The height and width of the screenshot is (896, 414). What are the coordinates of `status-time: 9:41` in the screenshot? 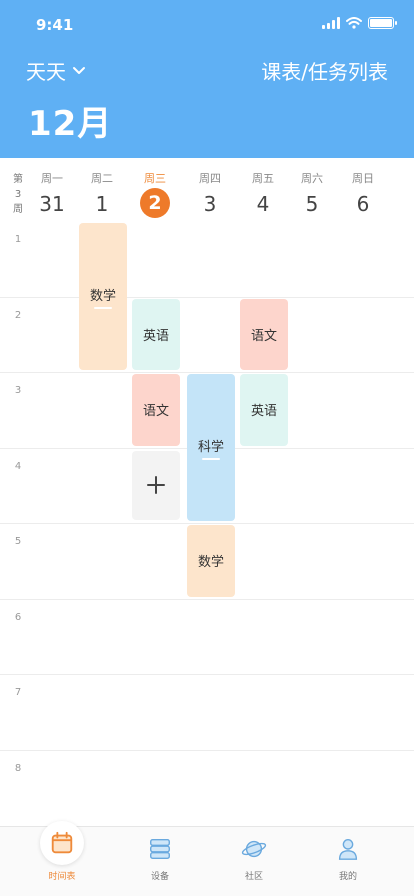 It's located at (55, 25).